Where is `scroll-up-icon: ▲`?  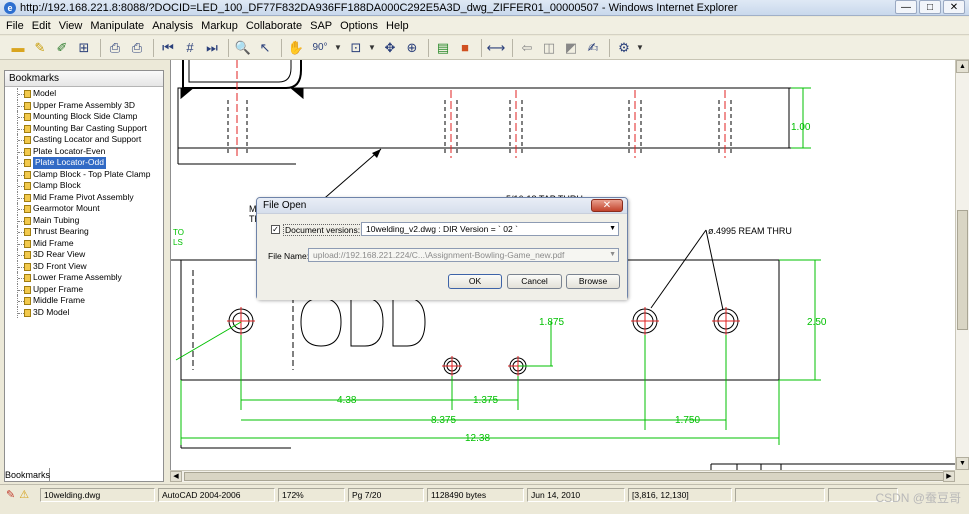 scroll-up-icon: ▲ is located at coordinates (962, 66).